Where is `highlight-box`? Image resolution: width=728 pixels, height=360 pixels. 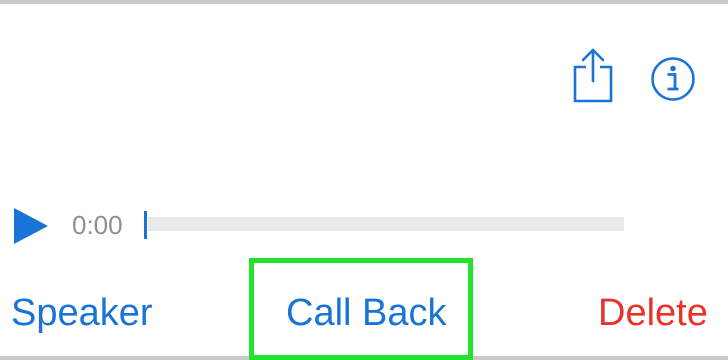
highlight-box is located at coordinates (361, 309).